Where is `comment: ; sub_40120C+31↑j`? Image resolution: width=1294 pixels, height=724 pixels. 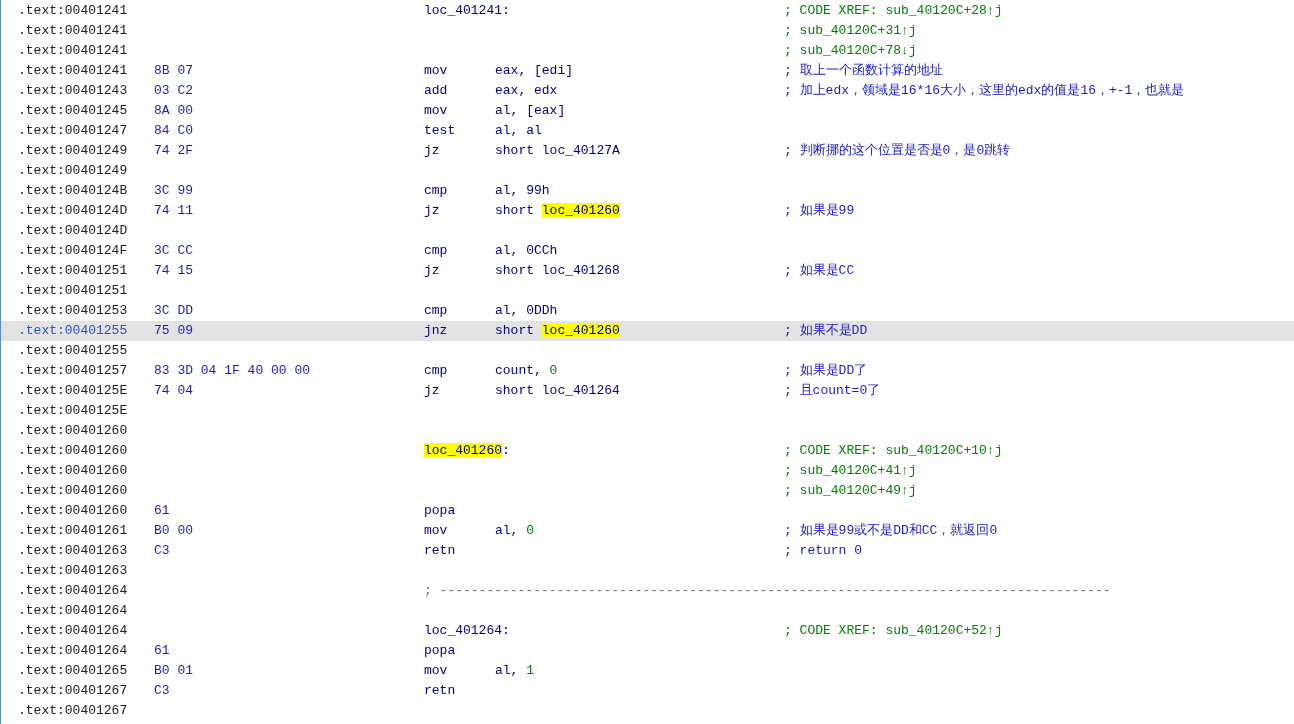
comment: ; sub_40120C+31↑j is located at coordinates (850, 31).